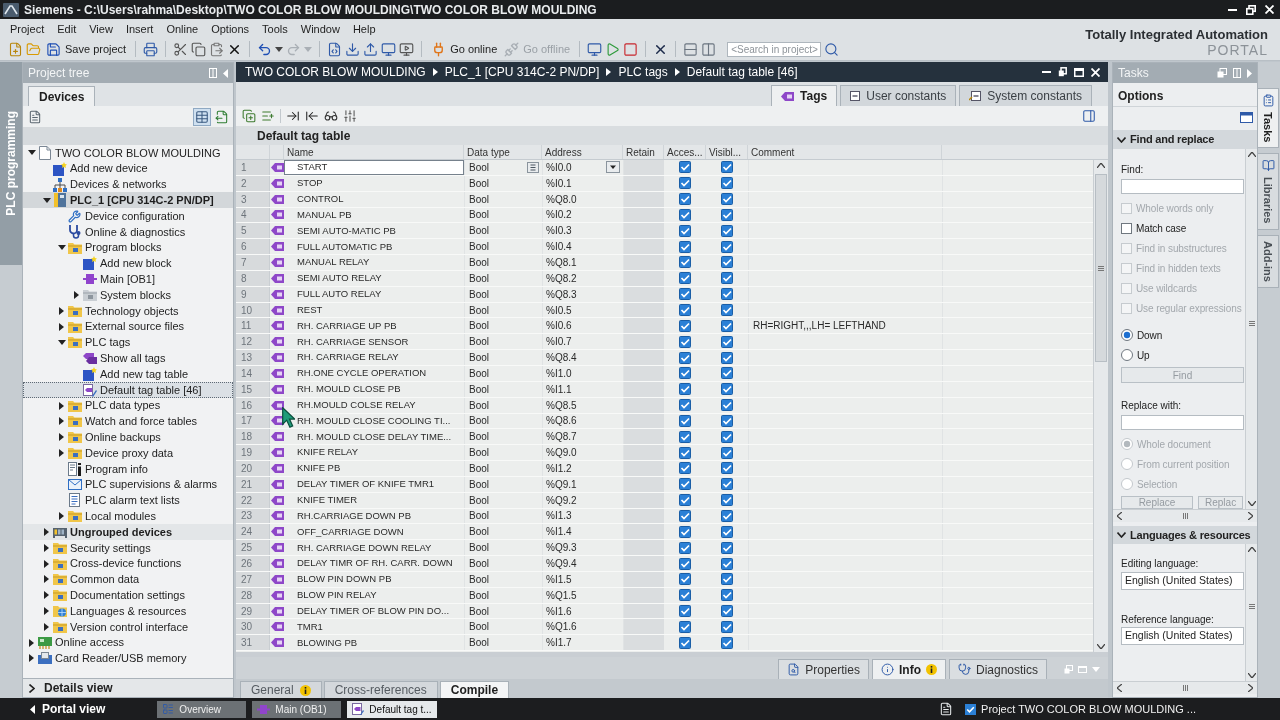 The width and height of the screenshot is (1280, 720). Describe the element at coordinates (1182, 422) in the screenshot. I see `replace-field` at that location.